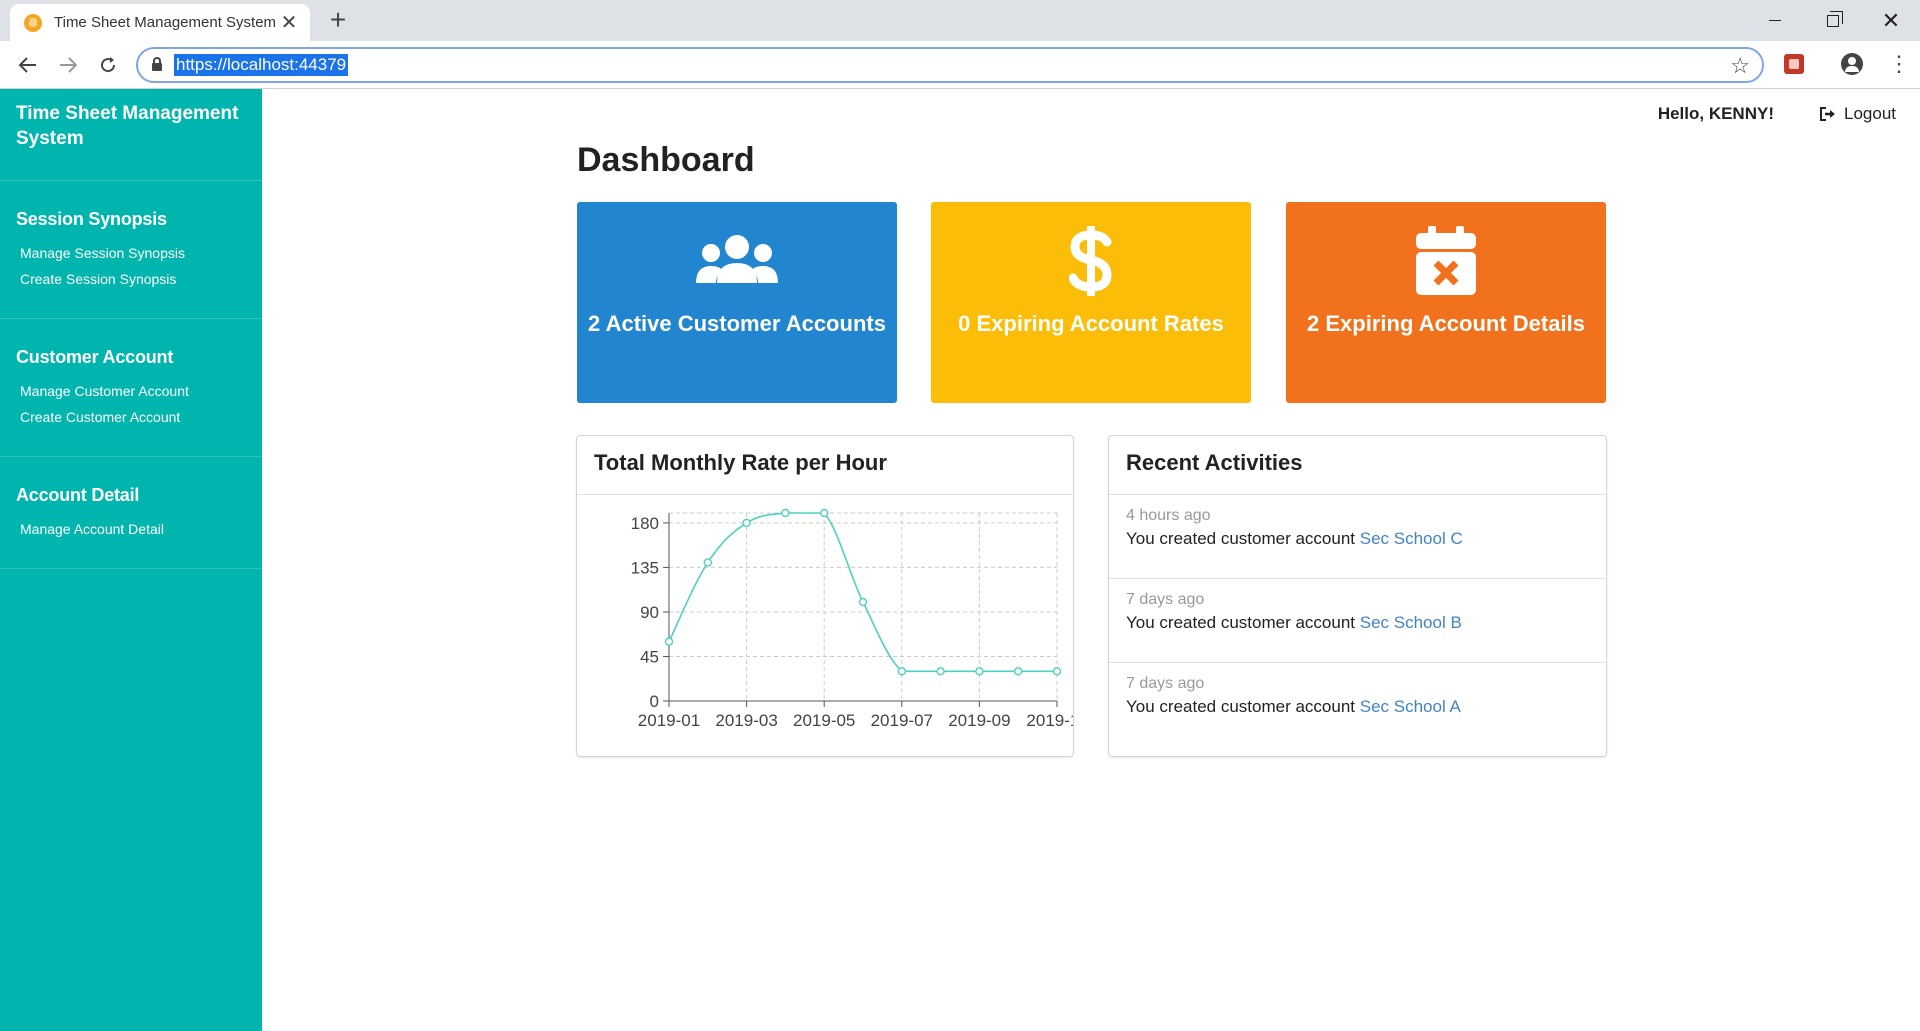 The height and width of the screenshot is (1031, 1920). I want to click on arrow-right-icon, so click(68, 65).